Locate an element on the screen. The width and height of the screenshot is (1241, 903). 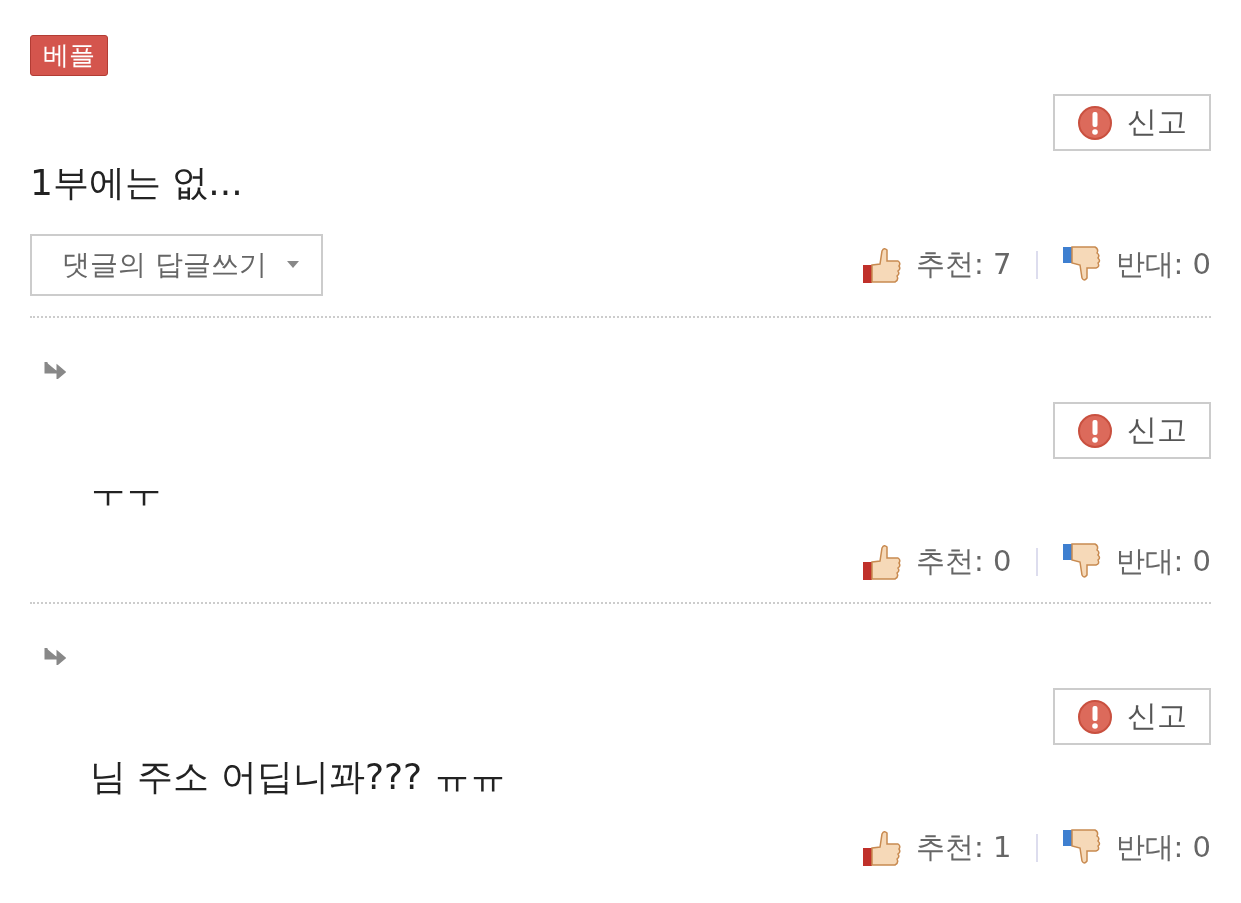
caret-icon is located at coordinates (292, 265).